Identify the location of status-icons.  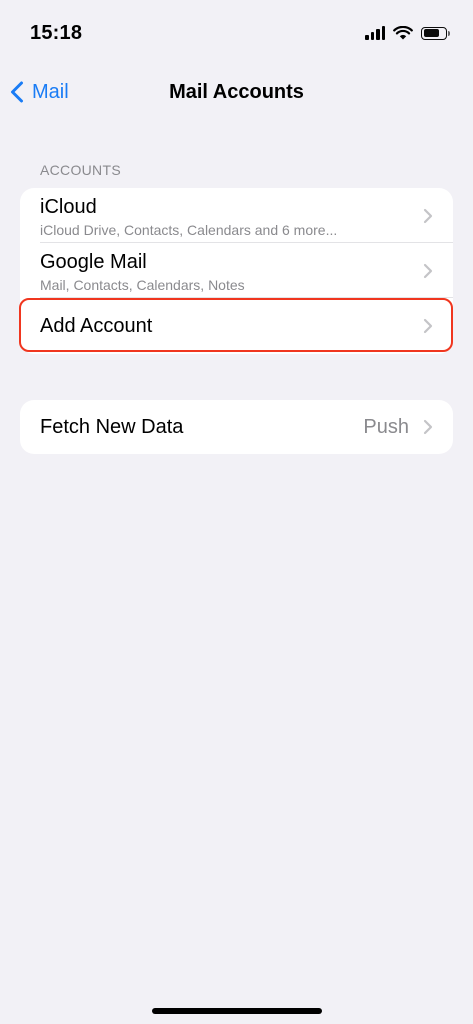
(407, 33).